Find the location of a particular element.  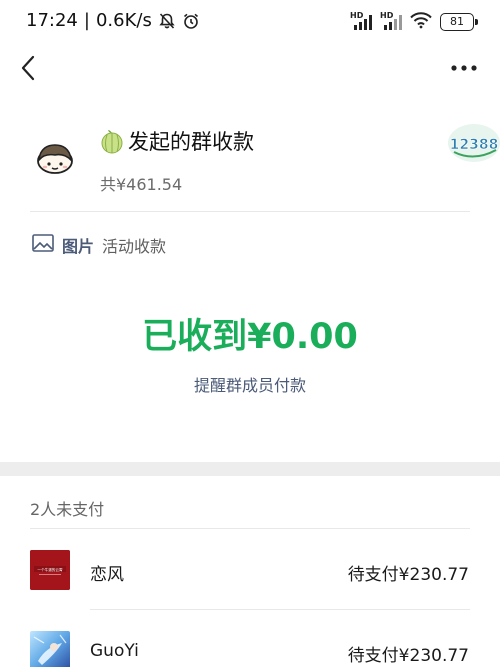

remind-members-link: 提醒群成员付款 is located at coordinates (250, 384).